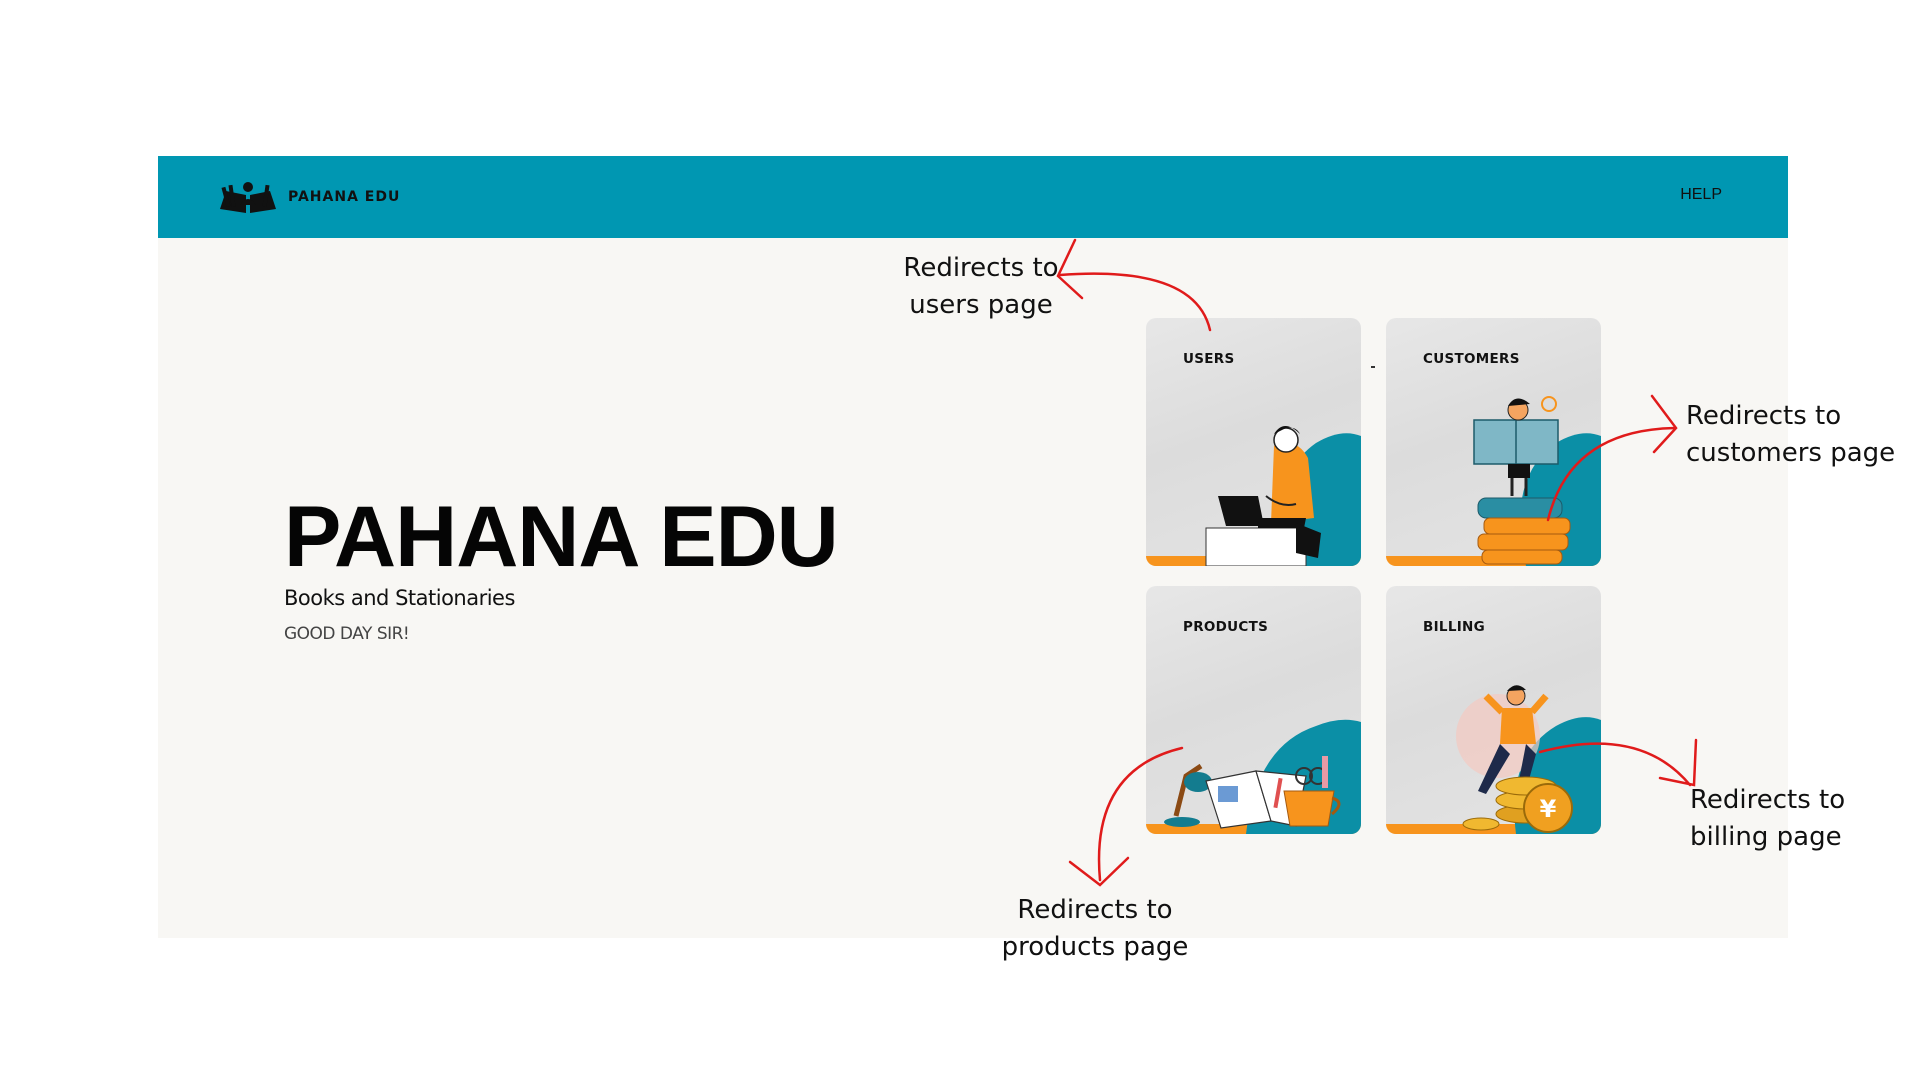  Describe the element at coordinates (1701, 195) in the screenshot. I see `help-link: HELP` at that location.